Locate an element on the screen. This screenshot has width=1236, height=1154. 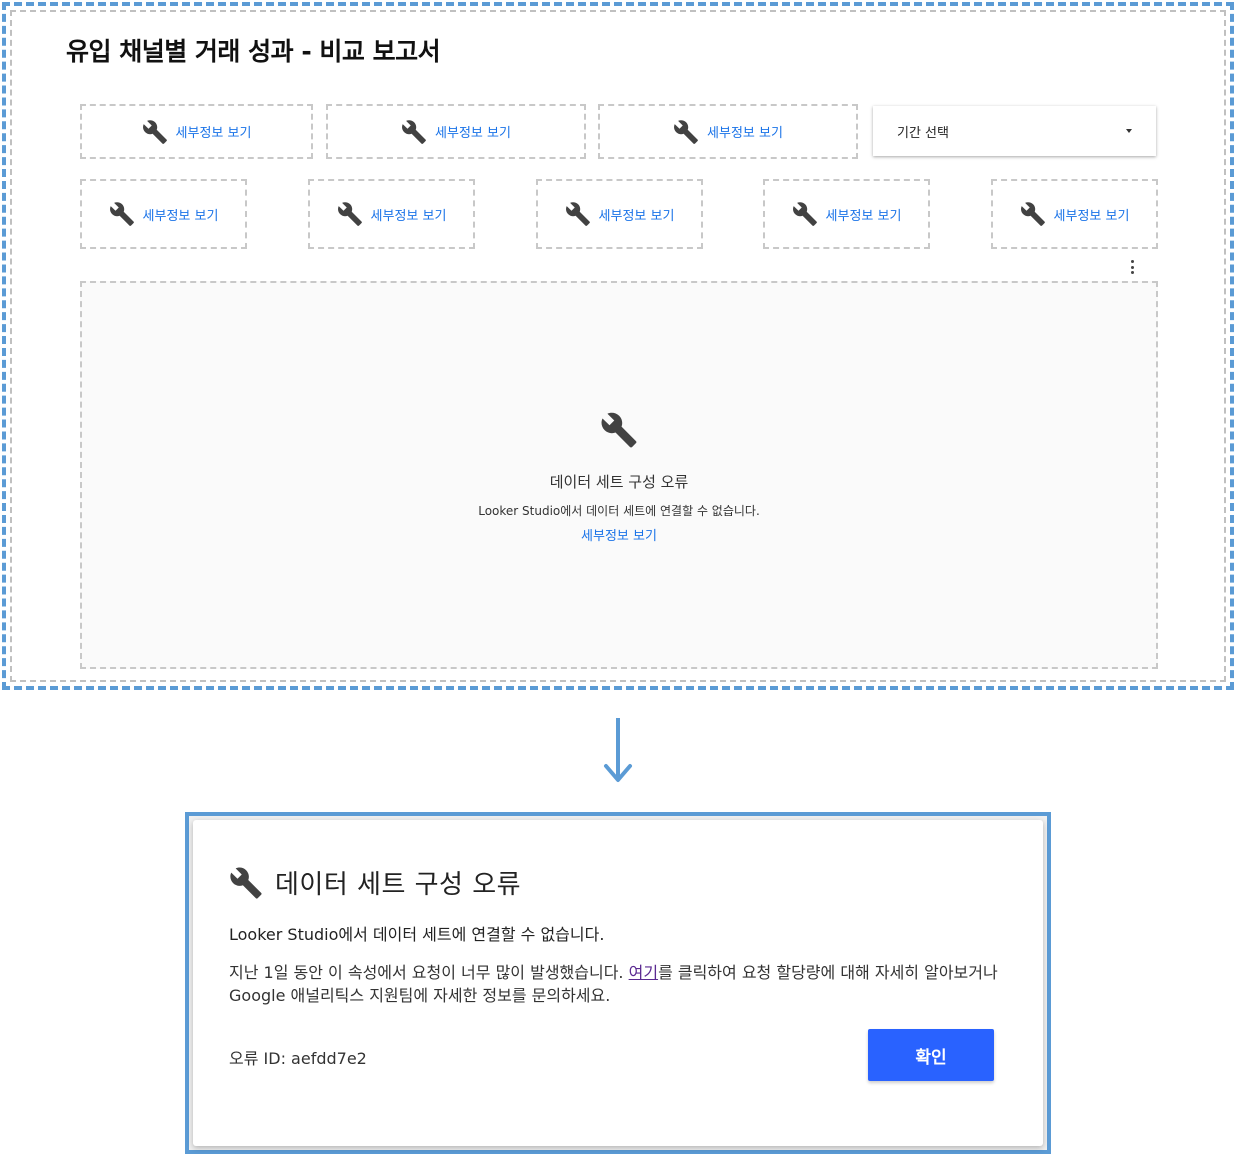
dialog-message: Looker Studio에서 데이터 세트에 연결할 수 없습니다. is located at coordinates (417, 934).